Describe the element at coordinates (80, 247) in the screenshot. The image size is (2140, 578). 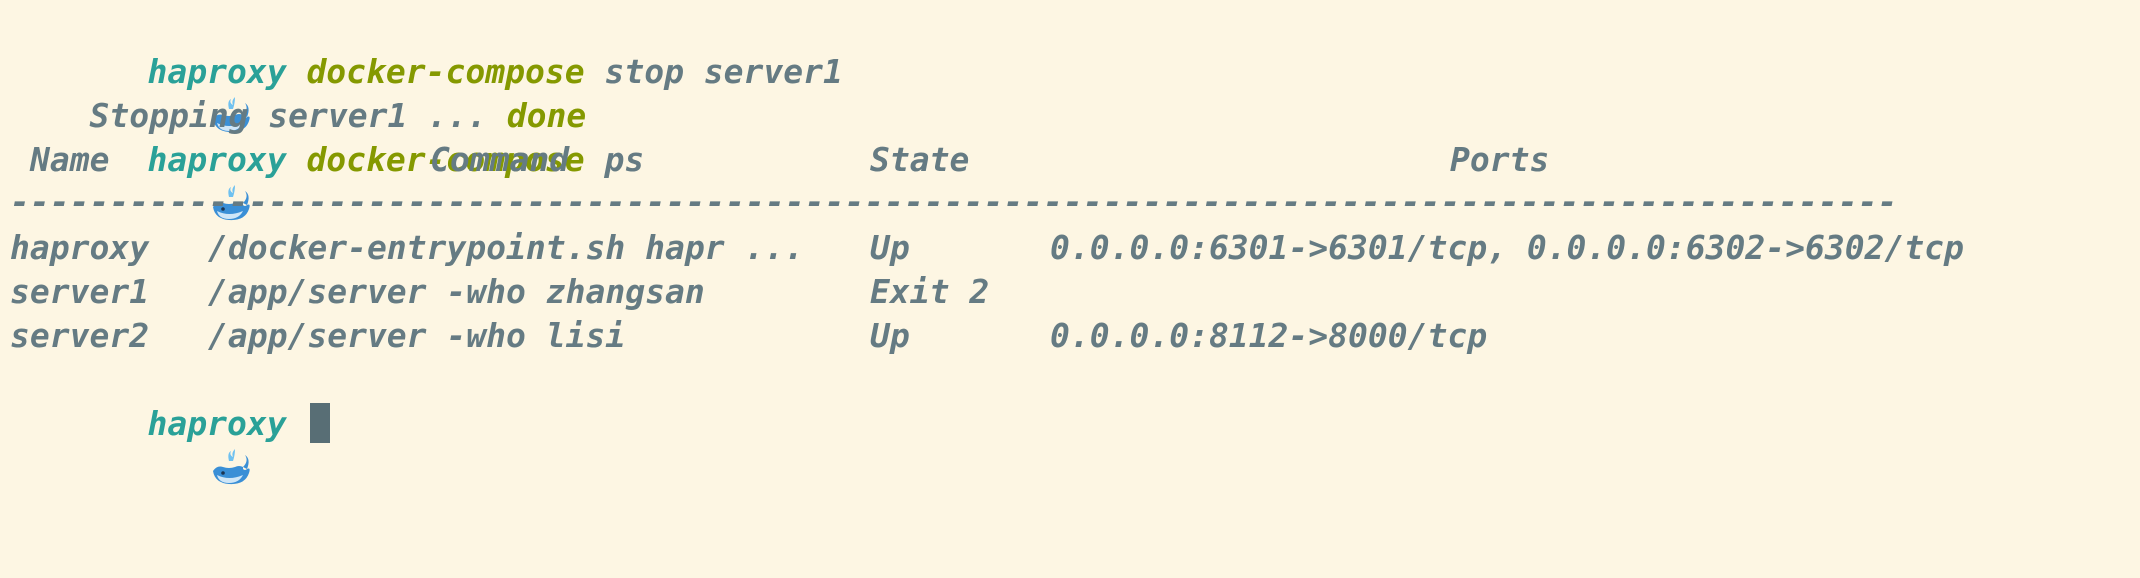
I see `cell-name: haproxy` at that location.